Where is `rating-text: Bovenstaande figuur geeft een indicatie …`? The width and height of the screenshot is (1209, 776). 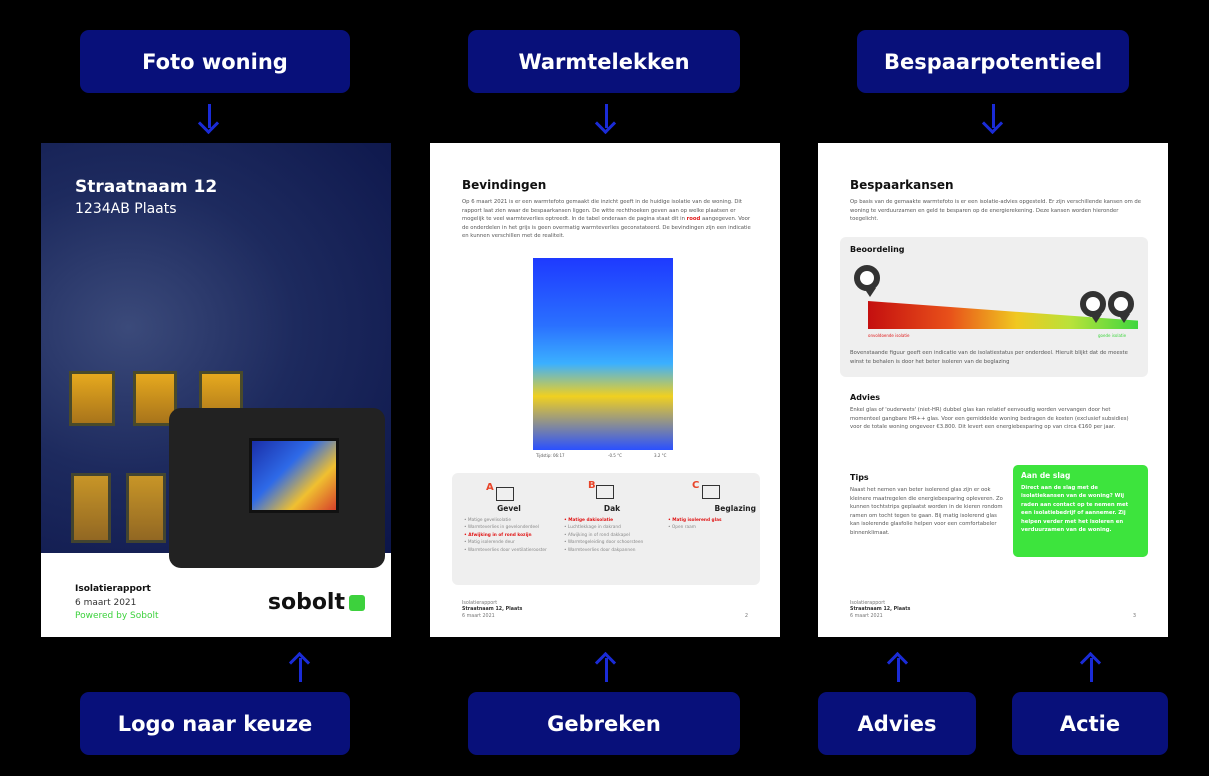
rating-text: Bovenstaande figuur geeft een indicatie … is located at coordinates (989, 357).